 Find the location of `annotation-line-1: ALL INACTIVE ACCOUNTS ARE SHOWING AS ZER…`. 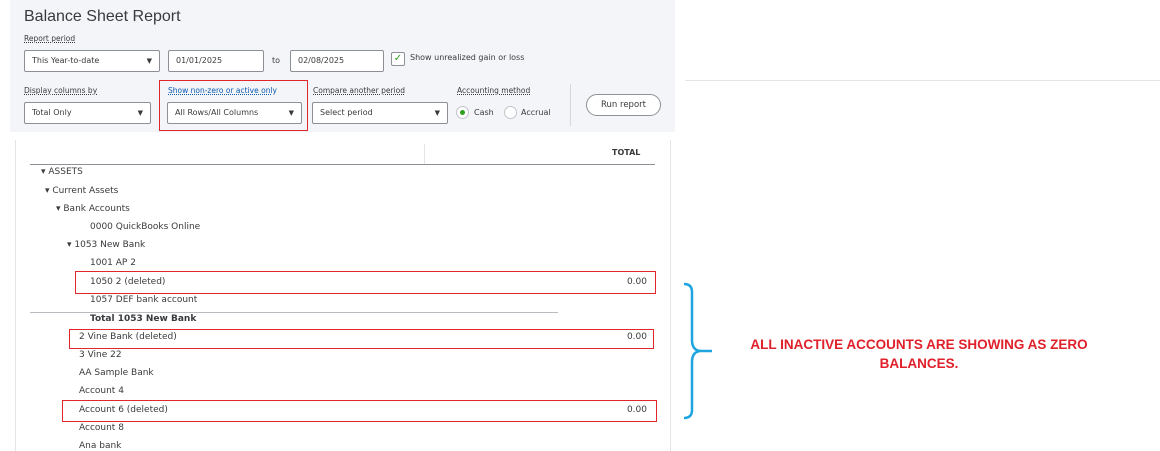

annotation-line-1: ALL INACTIVE ACCOUNTS ARE SHOWING AS ZER… is located at coordinates (919, 344).